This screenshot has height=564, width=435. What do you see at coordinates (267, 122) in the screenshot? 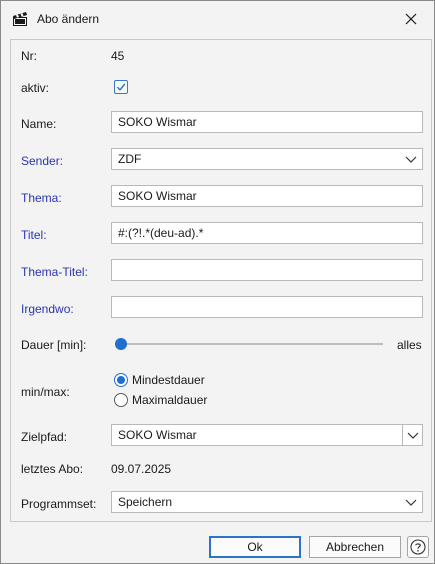
I see `name-field: SOKO Wismar` at bounding box center [267, 122].